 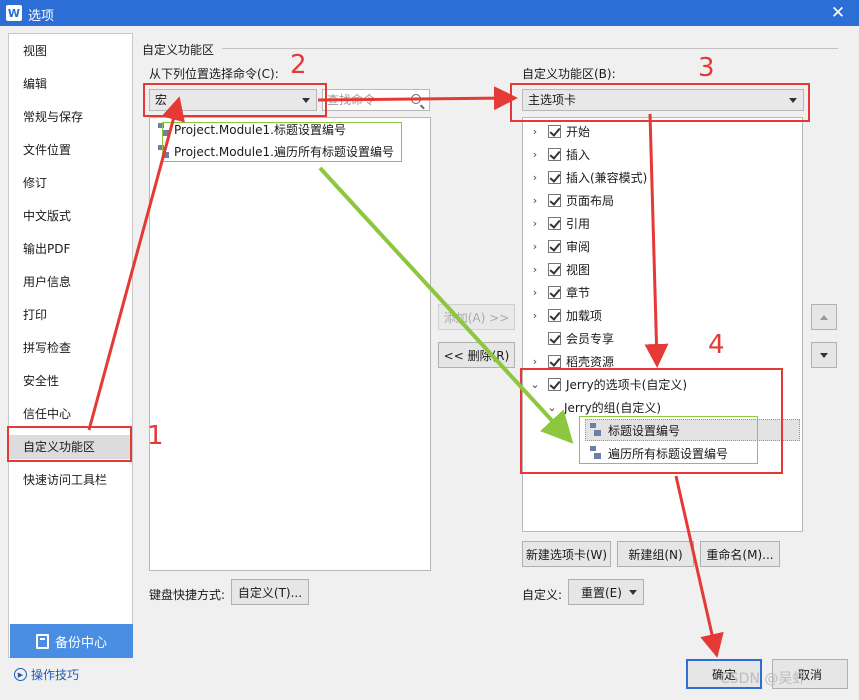 What do you see at coordinates (41, 16) in the screenshot?
I see `window-title: 选项` at bounding box center [41, 16].